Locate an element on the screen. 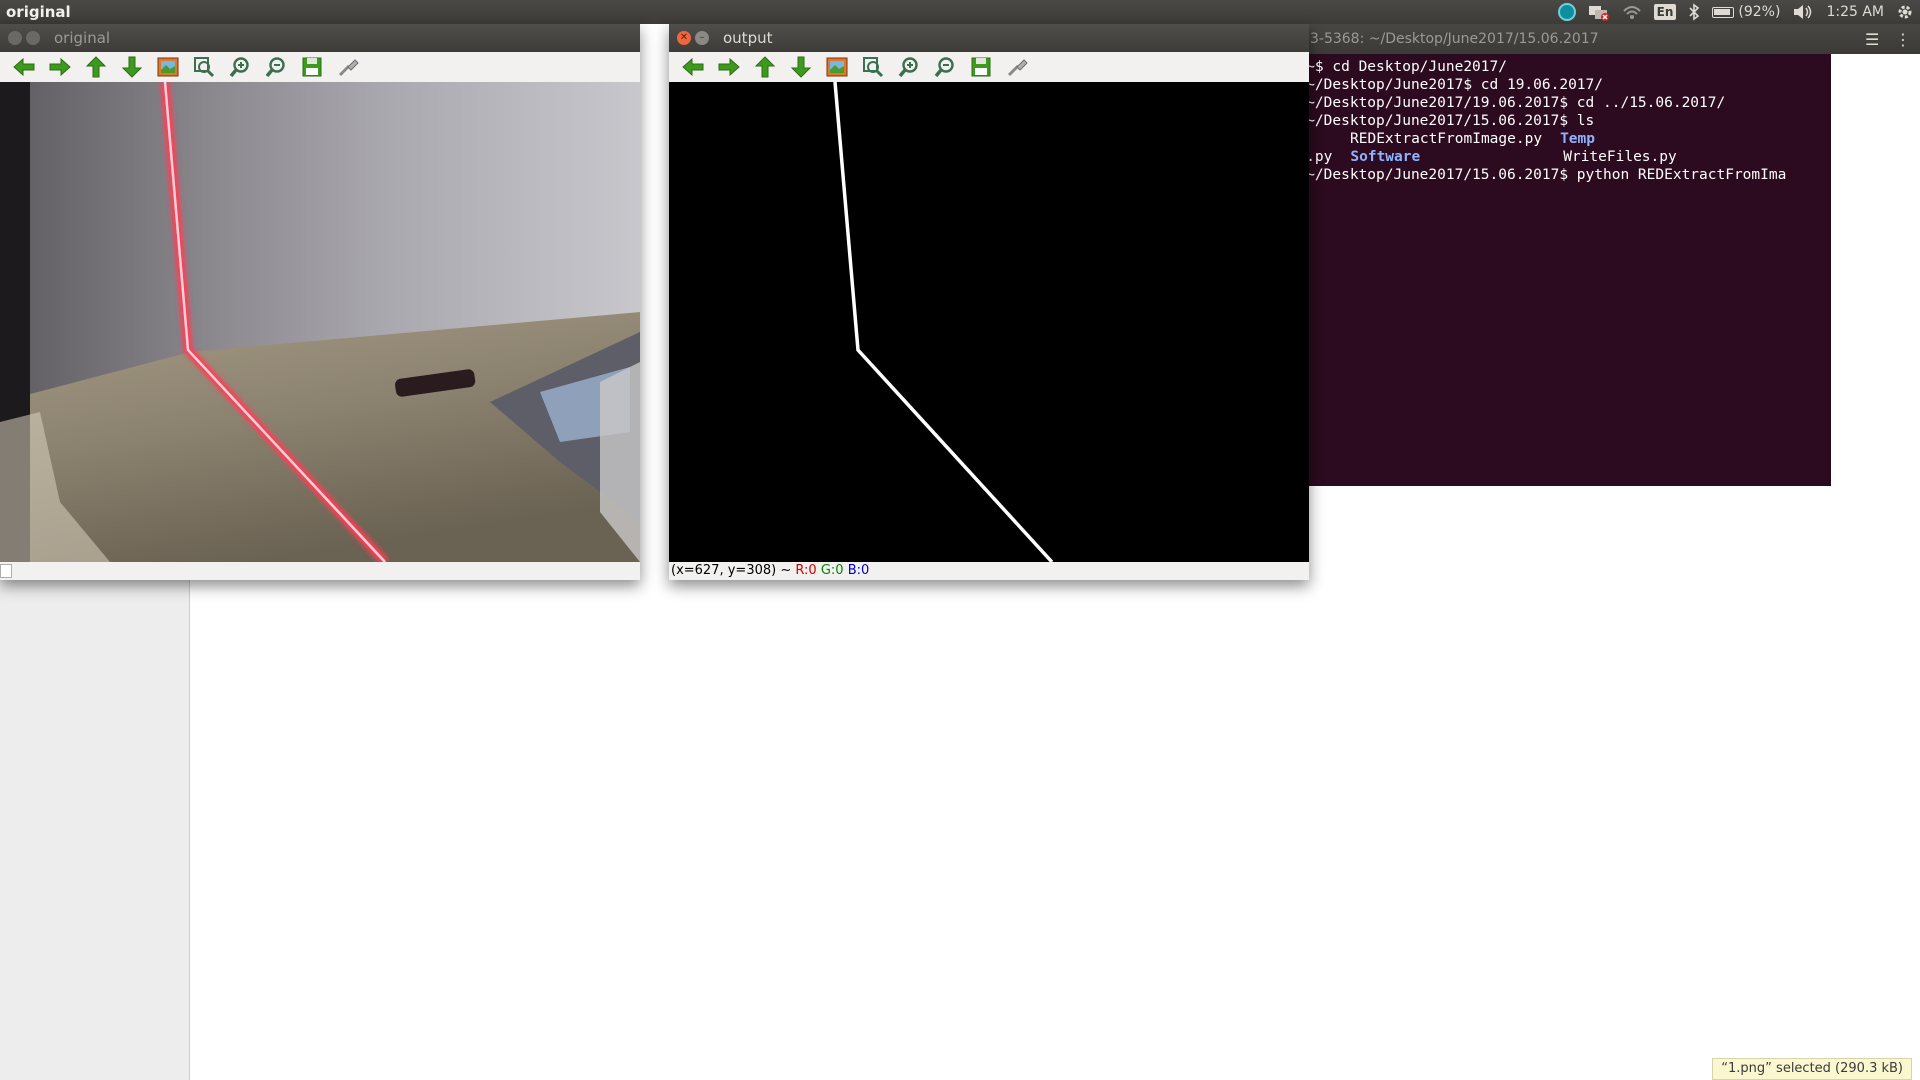 This screenshot has height=1080, width=1920. binary-output-image is located at coordinates (989, 322).